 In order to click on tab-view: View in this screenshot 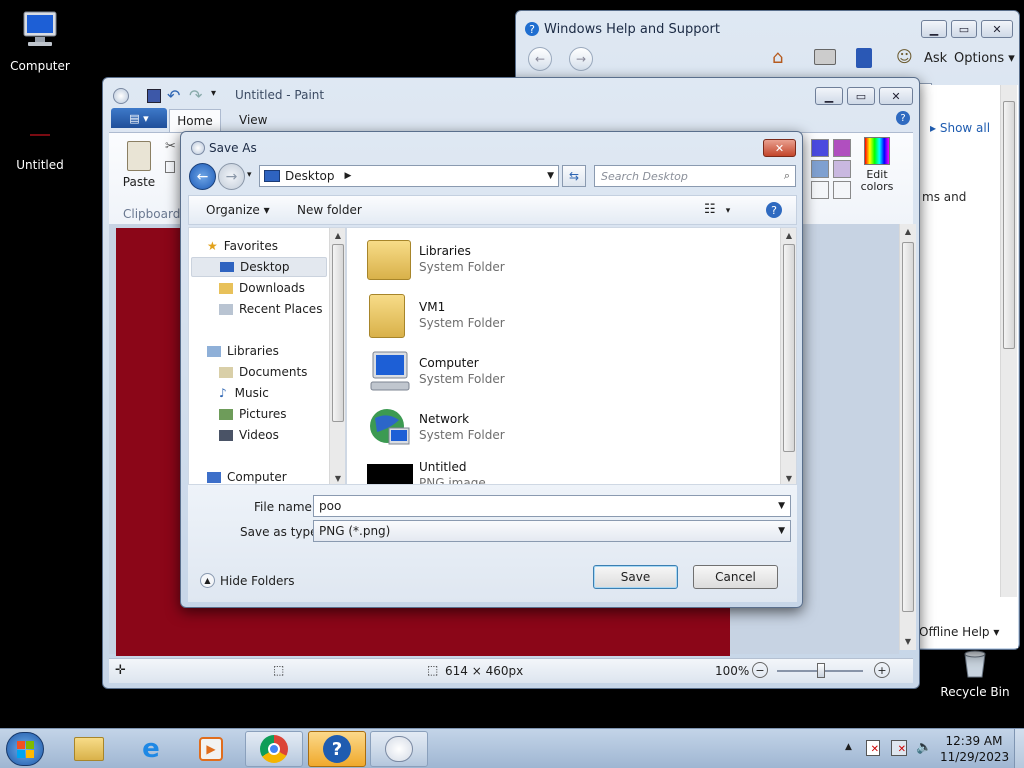, I will do `click(253, 120)`.